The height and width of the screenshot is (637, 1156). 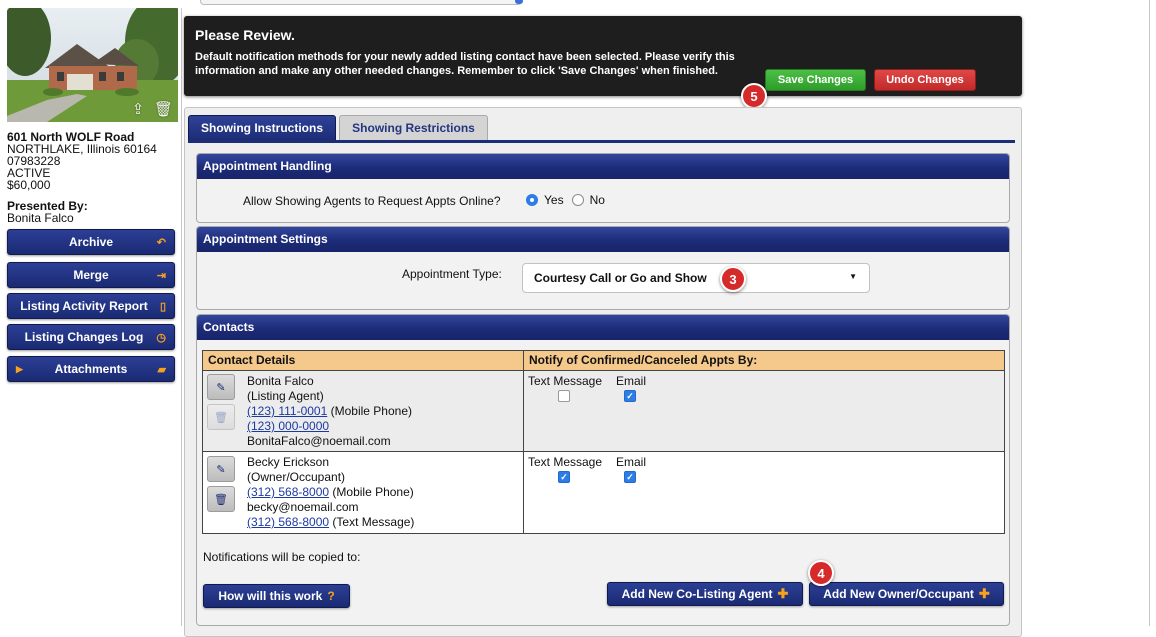 What do you see at coordinates (361, 2) in the screenshot?
I see `top-search-bar-fragment` at bounding box center [361, 2].